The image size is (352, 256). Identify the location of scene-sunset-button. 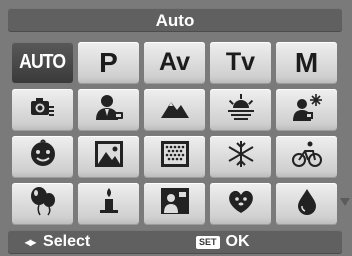
(240, 109).